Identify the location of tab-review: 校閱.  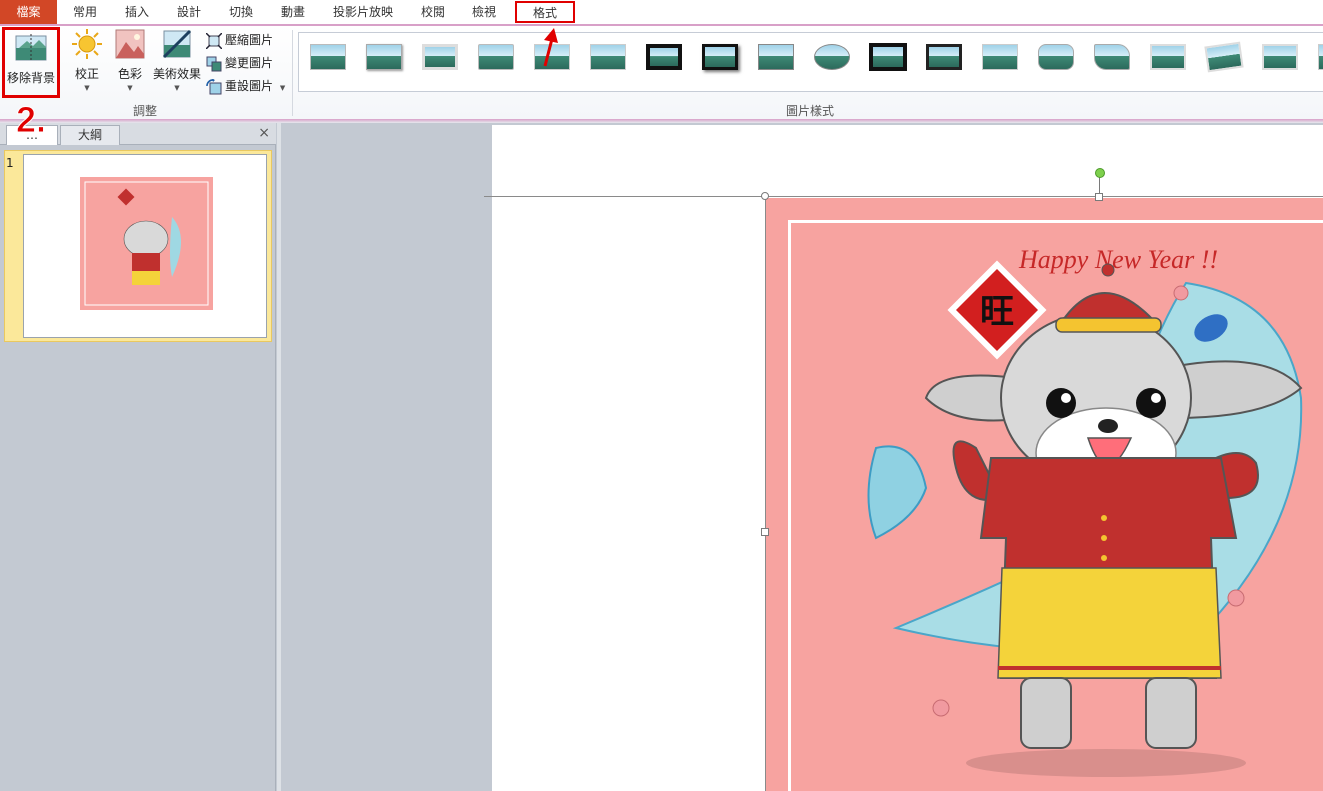
(433, 12).